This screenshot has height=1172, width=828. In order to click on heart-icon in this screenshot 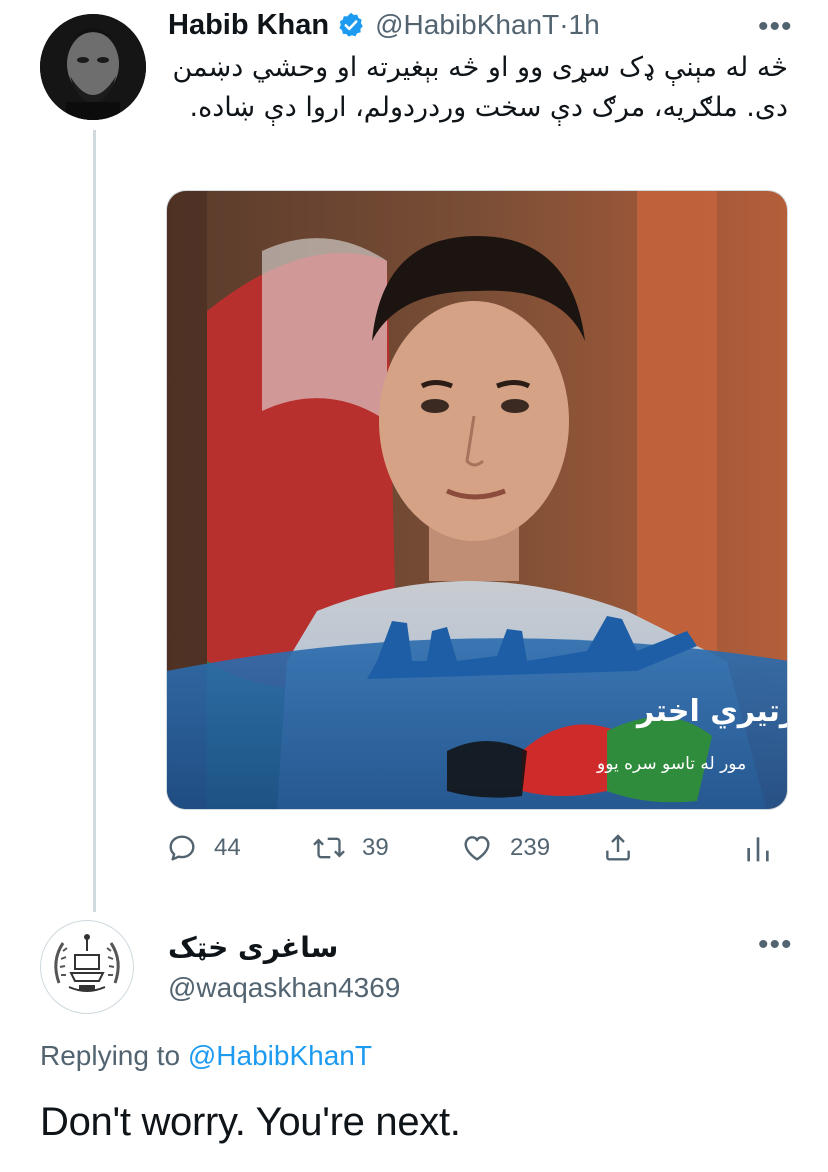, I will do `click(477, 848)`.